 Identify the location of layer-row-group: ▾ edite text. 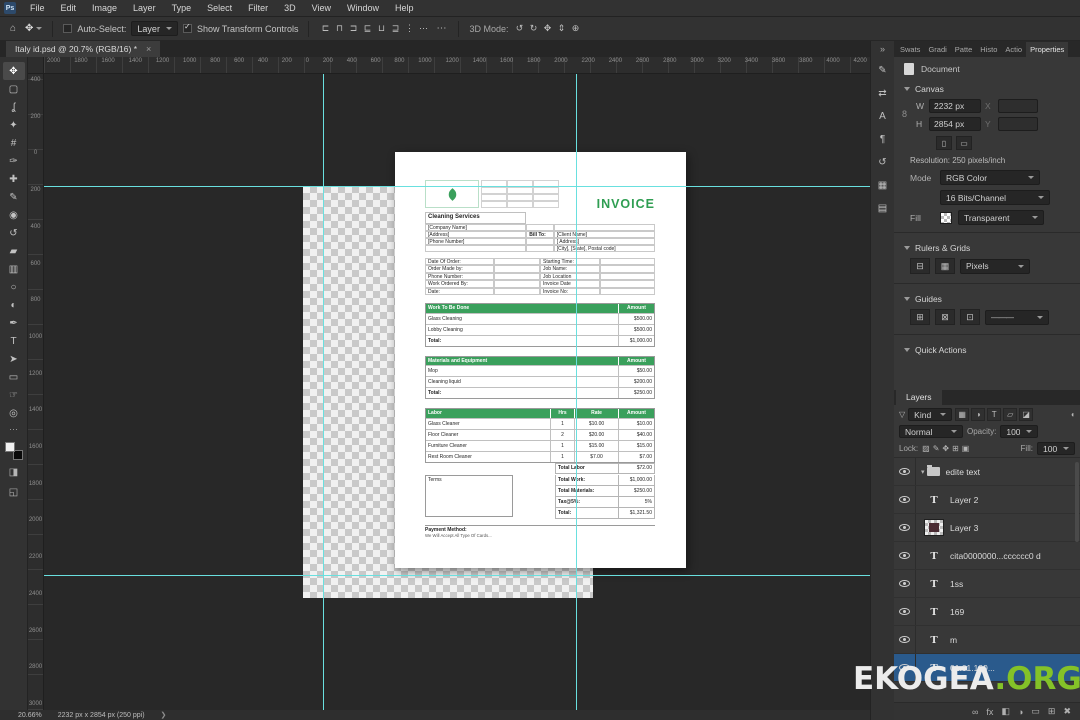
(987, 472).